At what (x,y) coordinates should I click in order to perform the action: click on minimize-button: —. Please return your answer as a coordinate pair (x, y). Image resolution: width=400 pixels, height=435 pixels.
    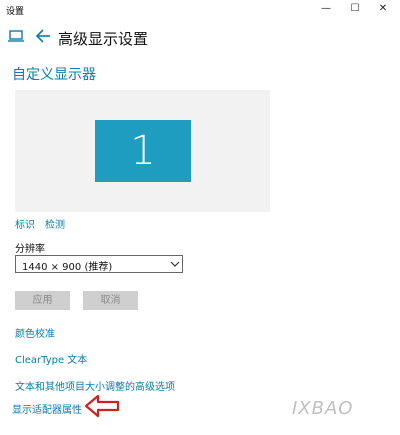
    Looking at the image, I should click on (326, 9).